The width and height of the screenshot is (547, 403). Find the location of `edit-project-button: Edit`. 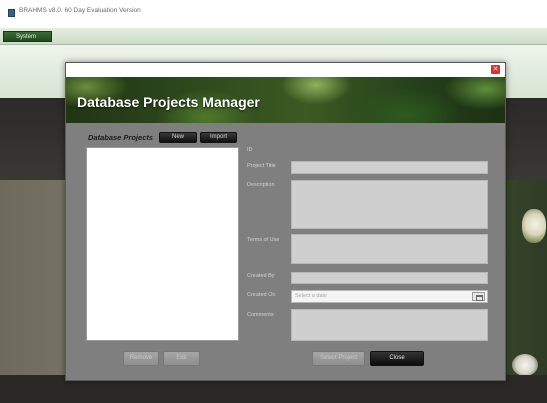

edit-project-button: Edit is located at coordinates (181, 358).